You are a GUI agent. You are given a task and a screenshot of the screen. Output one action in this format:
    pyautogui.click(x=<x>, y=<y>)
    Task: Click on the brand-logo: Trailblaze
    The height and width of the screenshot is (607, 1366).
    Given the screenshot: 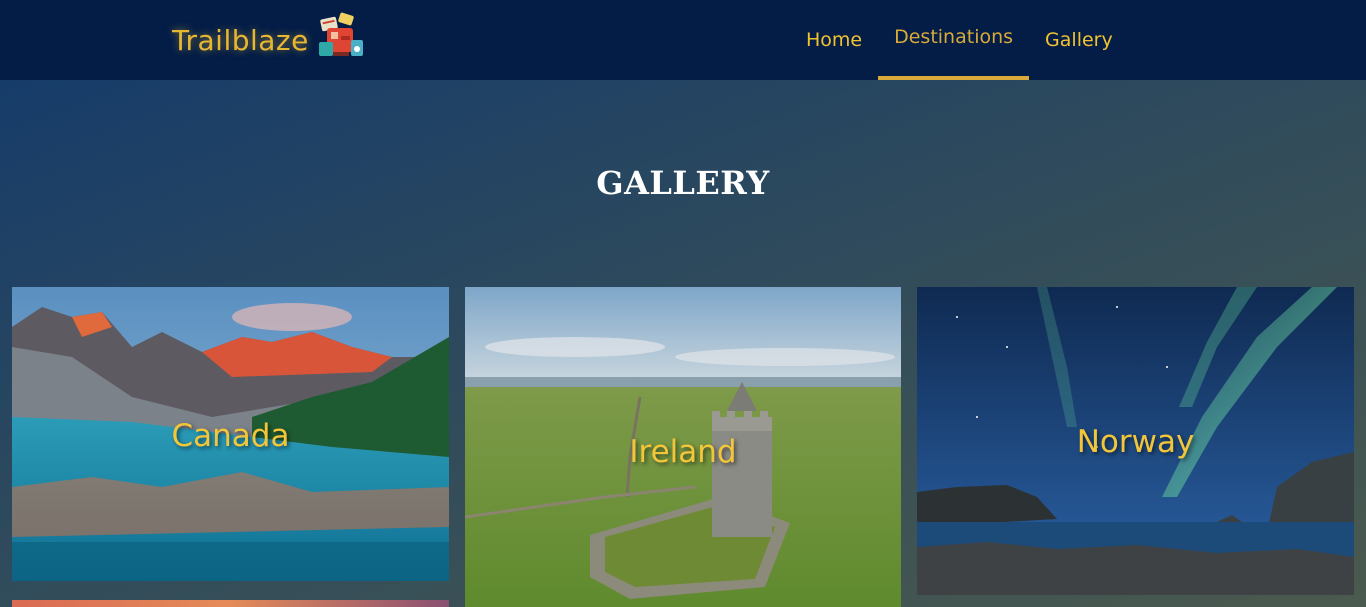 What is the action you would take?
    pyautogui.click(x=269, y=37)
    